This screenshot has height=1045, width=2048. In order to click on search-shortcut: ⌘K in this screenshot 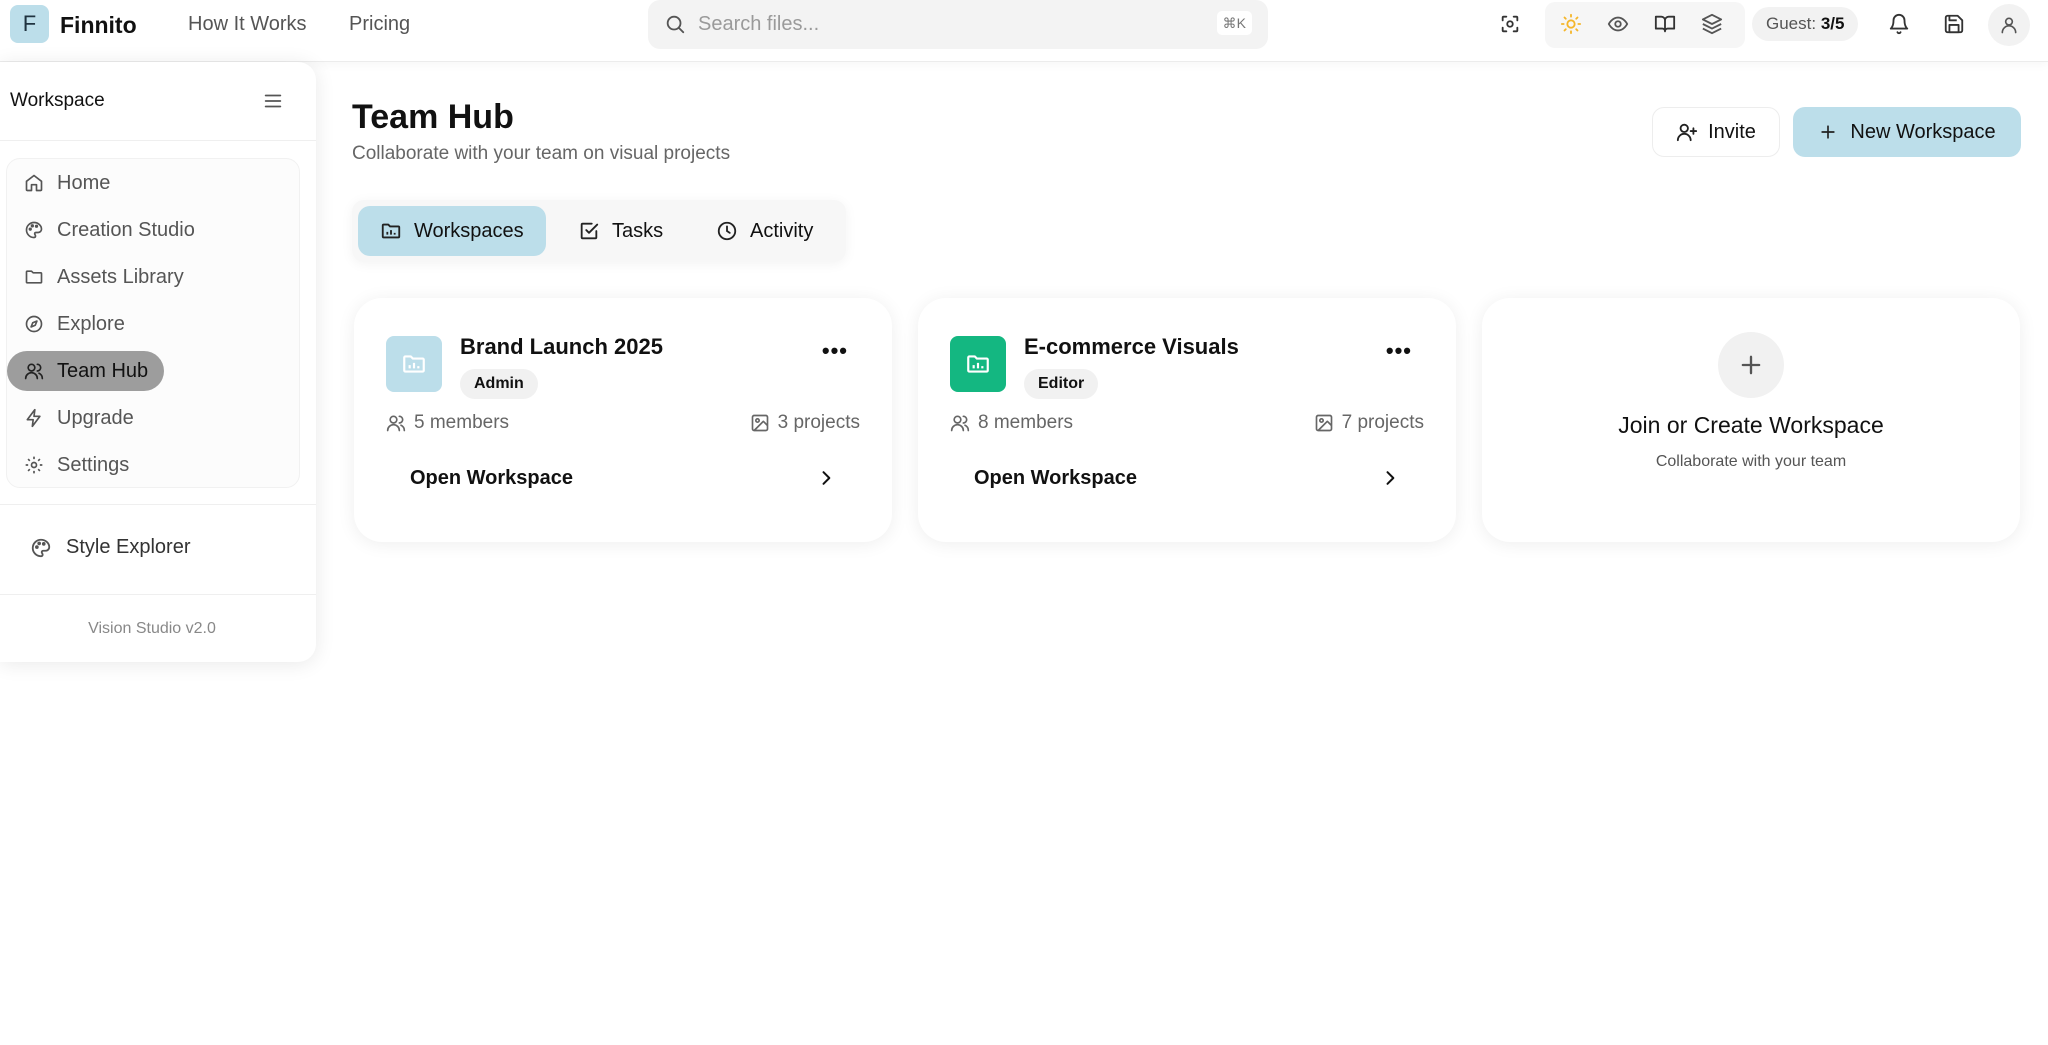, I will do `click(1234, 23)`.